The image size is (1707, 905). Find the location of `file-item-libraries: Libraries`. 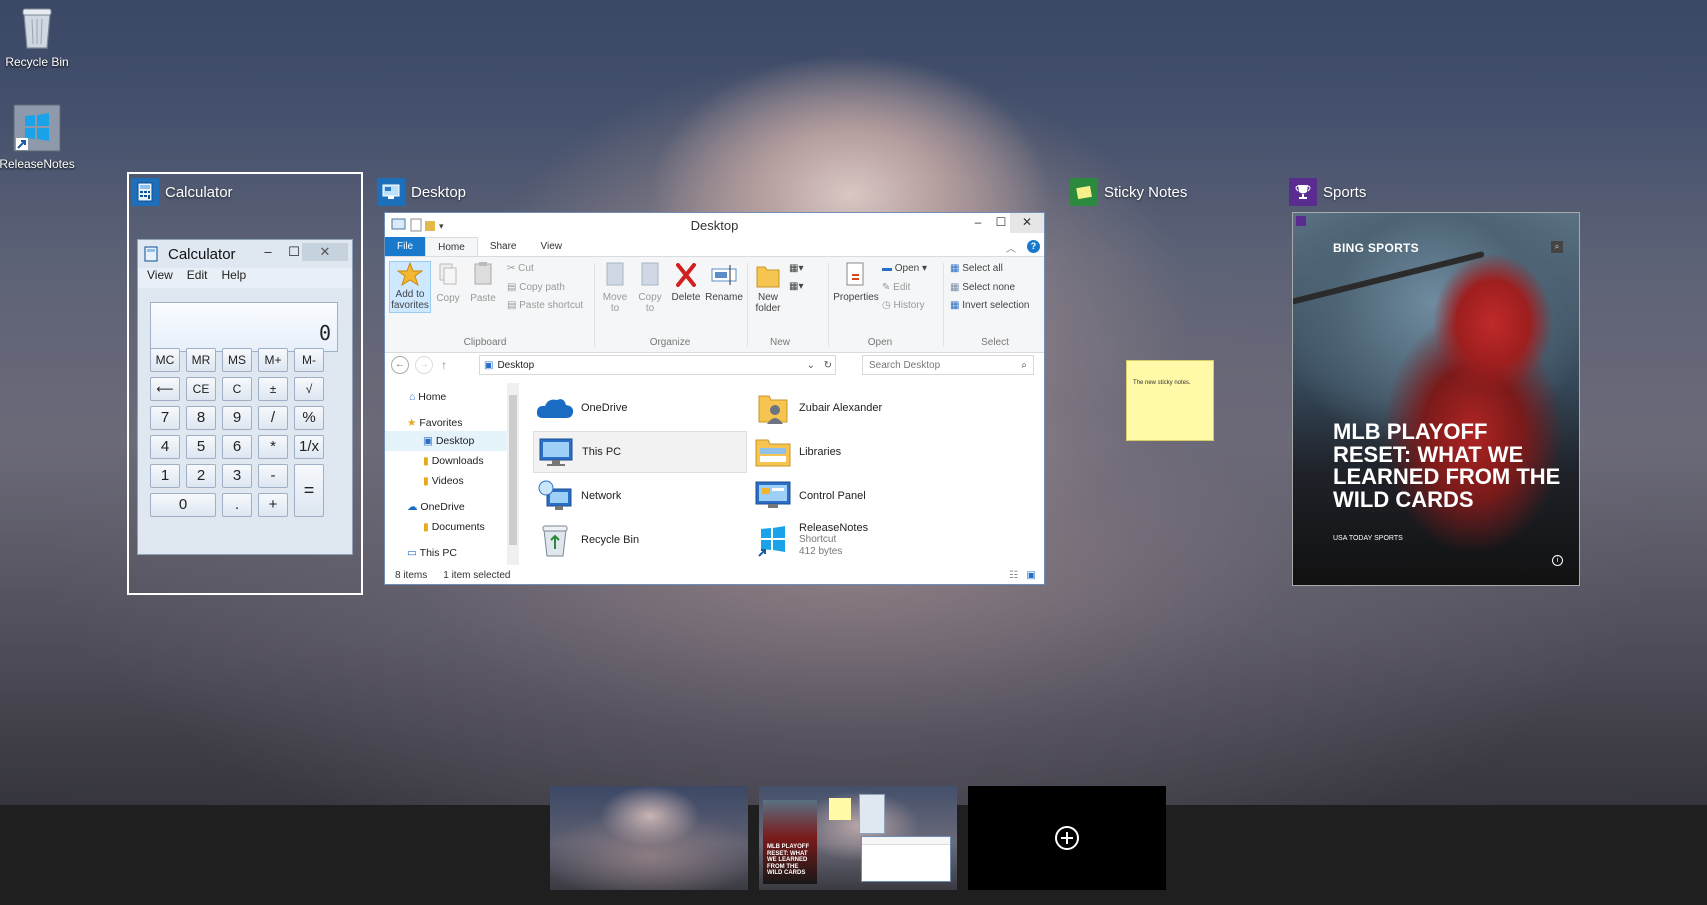

file-item-libraries: Libraries is located at coordinates (858, 452).